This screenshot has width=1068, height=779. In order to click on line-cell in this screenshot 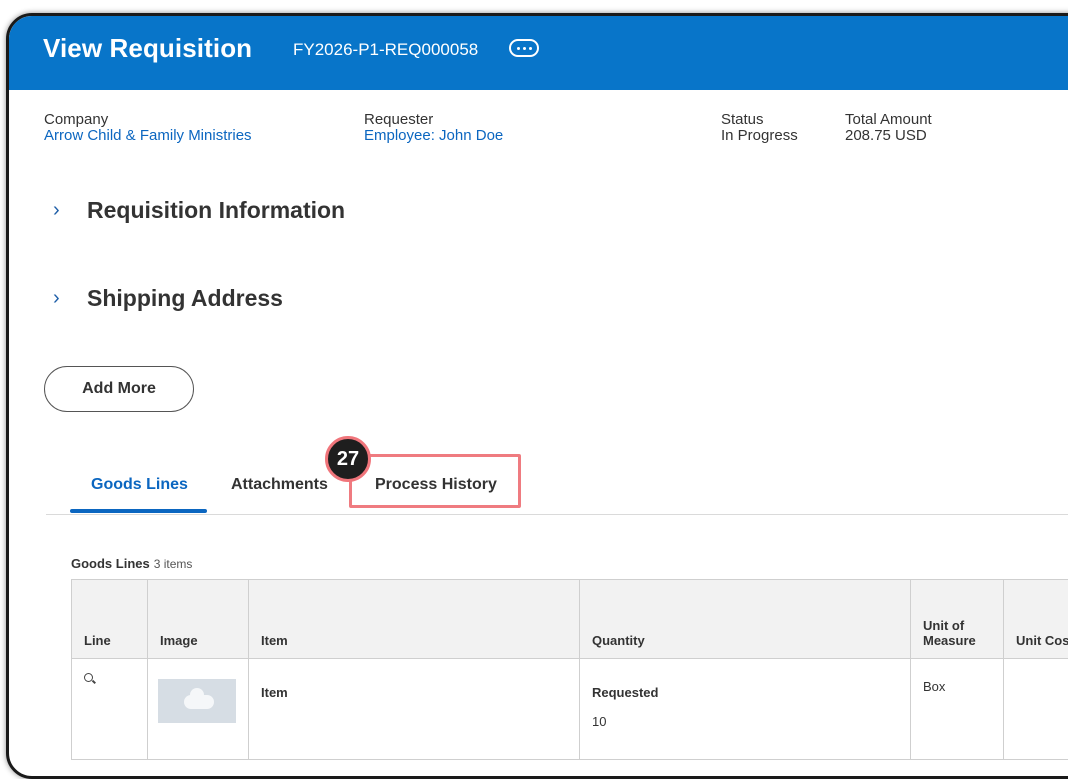, I will do `click(110, 709)`.